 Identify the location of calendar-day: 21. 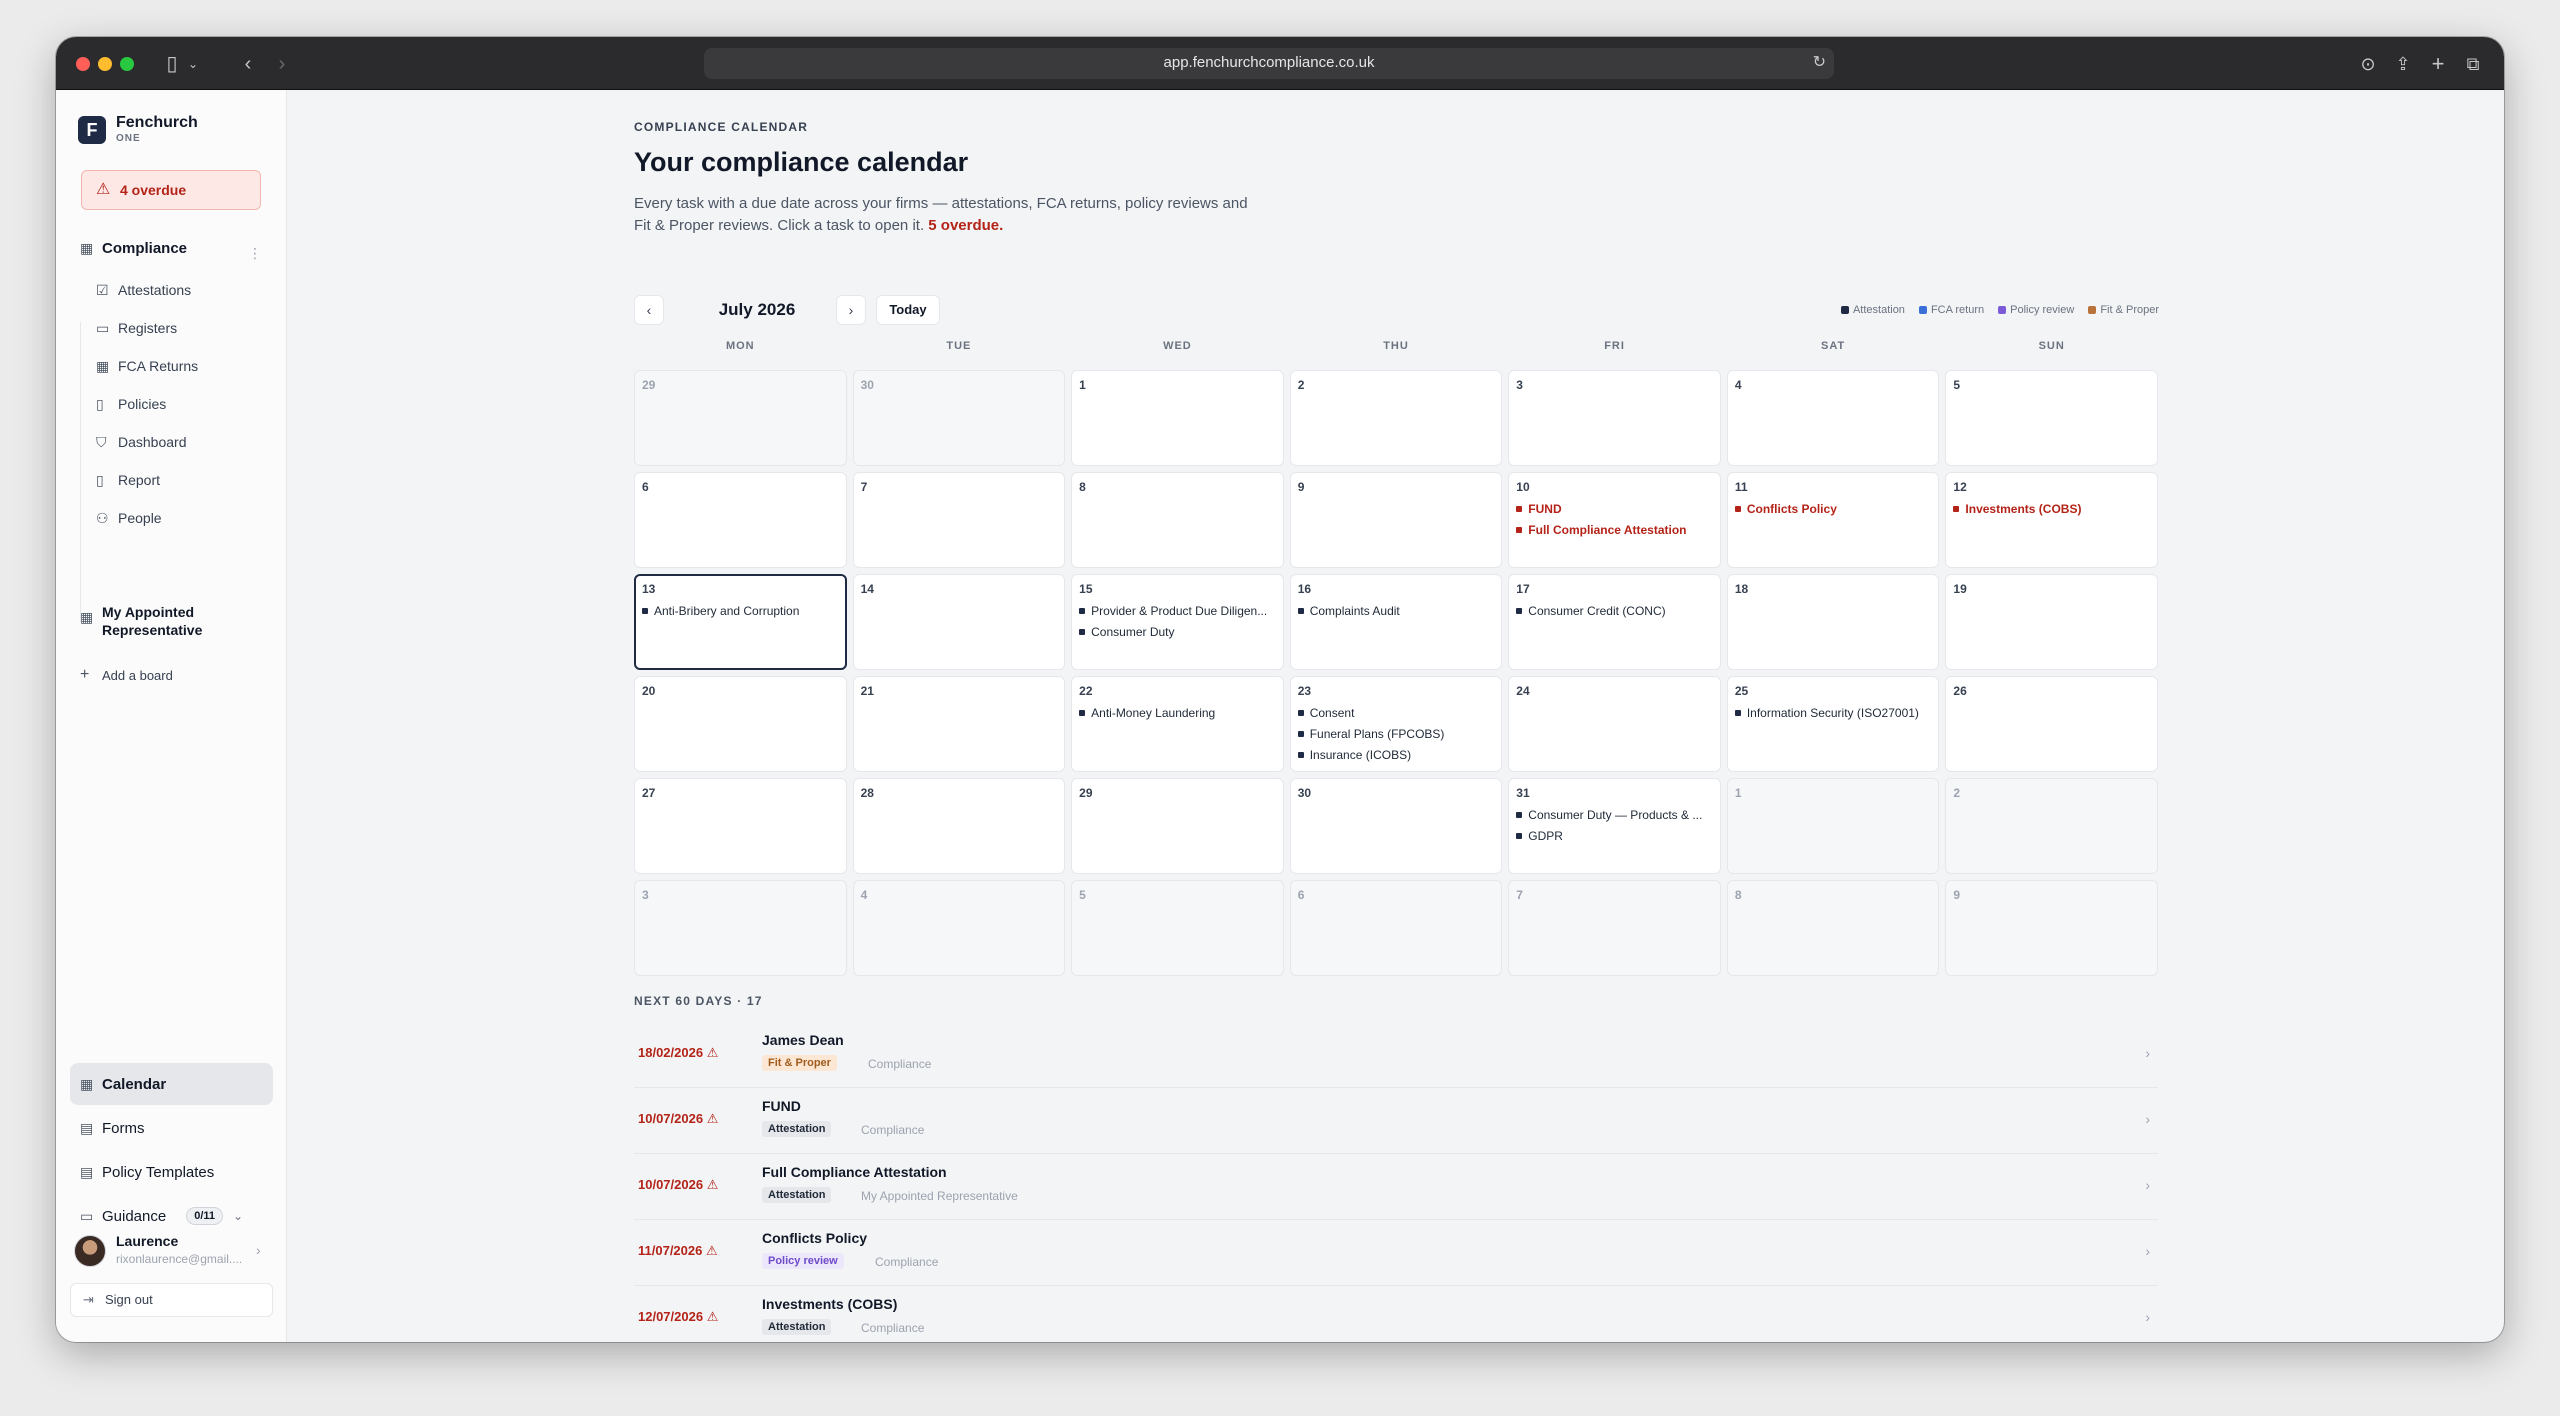
(959, 724).